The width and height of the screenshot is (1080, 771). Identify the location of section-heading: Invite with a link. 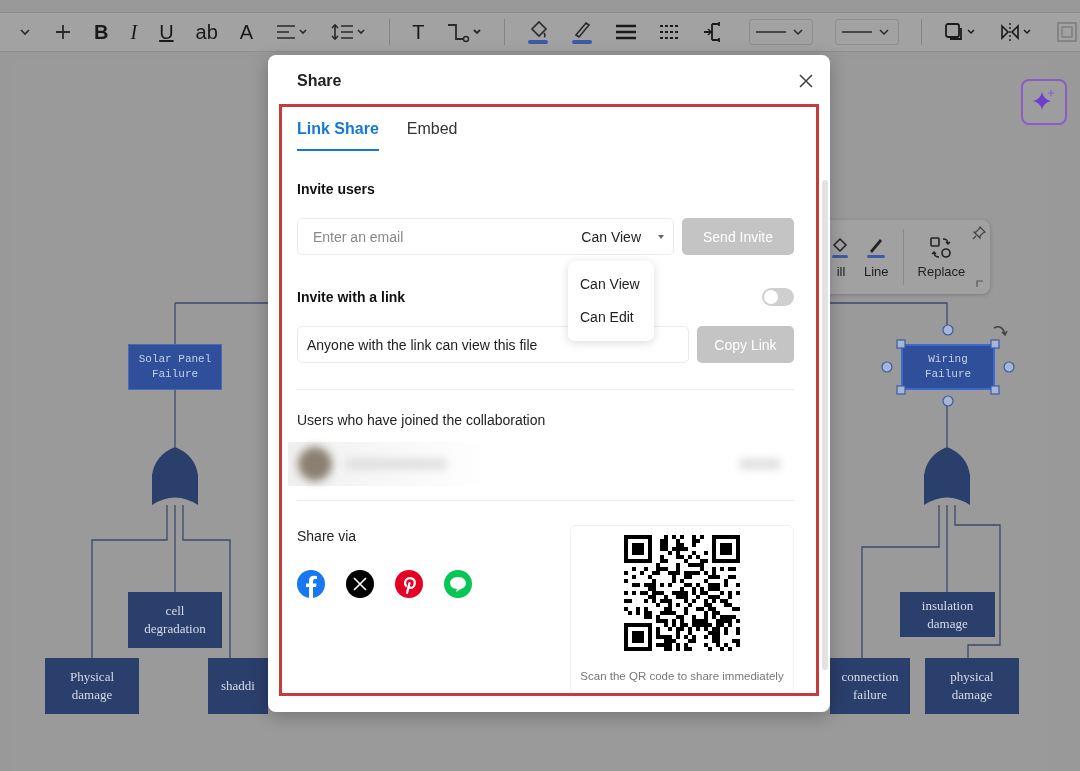
(351, 297).